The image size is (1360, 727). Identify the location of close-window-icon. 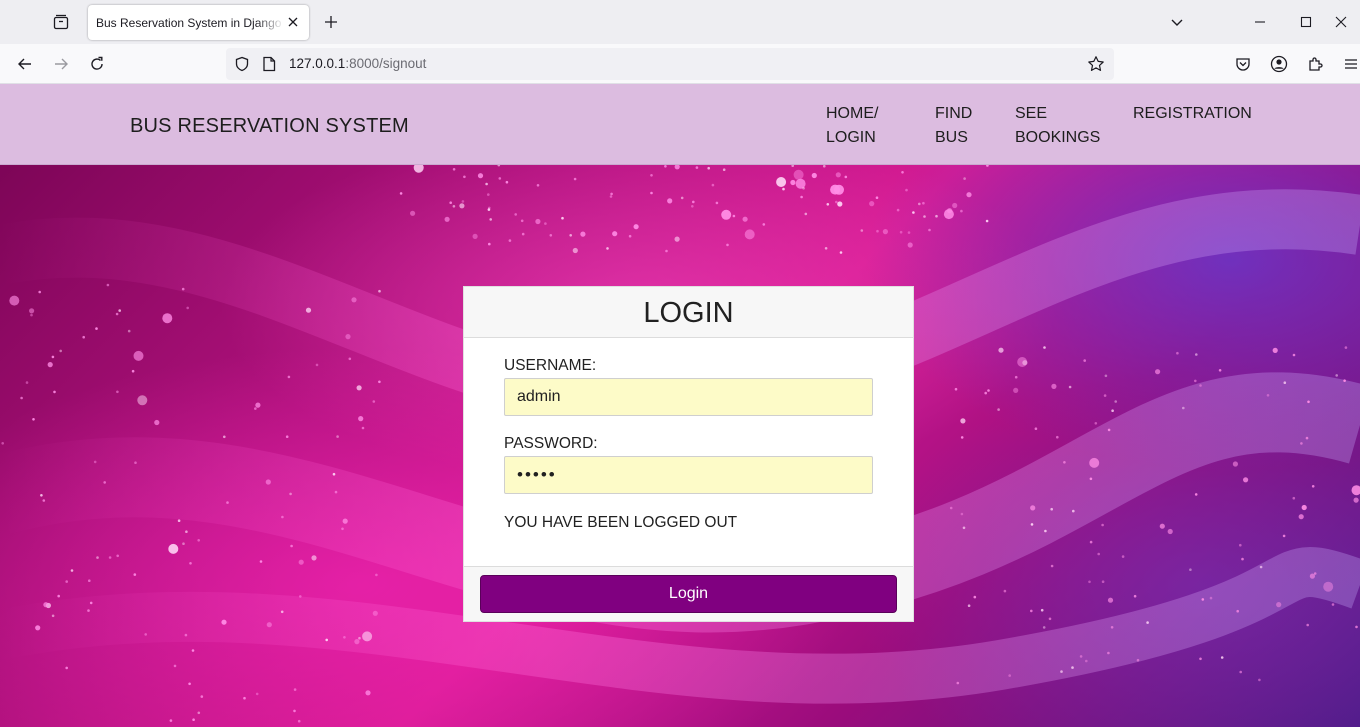
(1341, 22).